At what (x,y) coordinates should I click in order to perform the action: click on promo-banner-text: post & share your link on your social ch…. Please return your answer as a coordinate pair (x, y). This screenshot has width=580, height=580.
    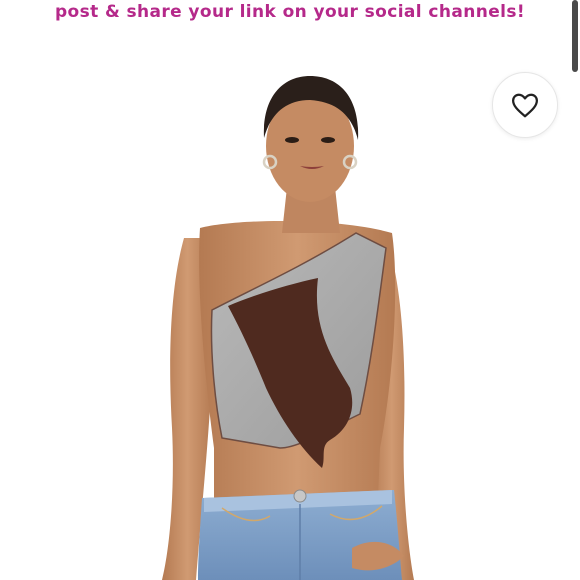
    Looking at the image, I should click on (290, 12).